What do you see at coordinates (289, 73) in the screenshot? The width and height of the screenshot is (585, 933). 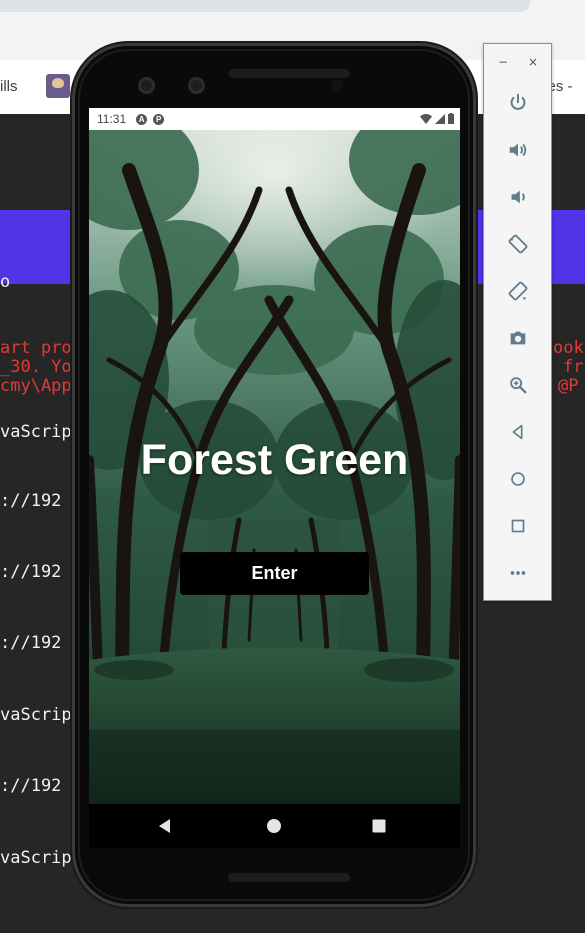 I see `earpiece-speaker` at bounding box center [289, 73].